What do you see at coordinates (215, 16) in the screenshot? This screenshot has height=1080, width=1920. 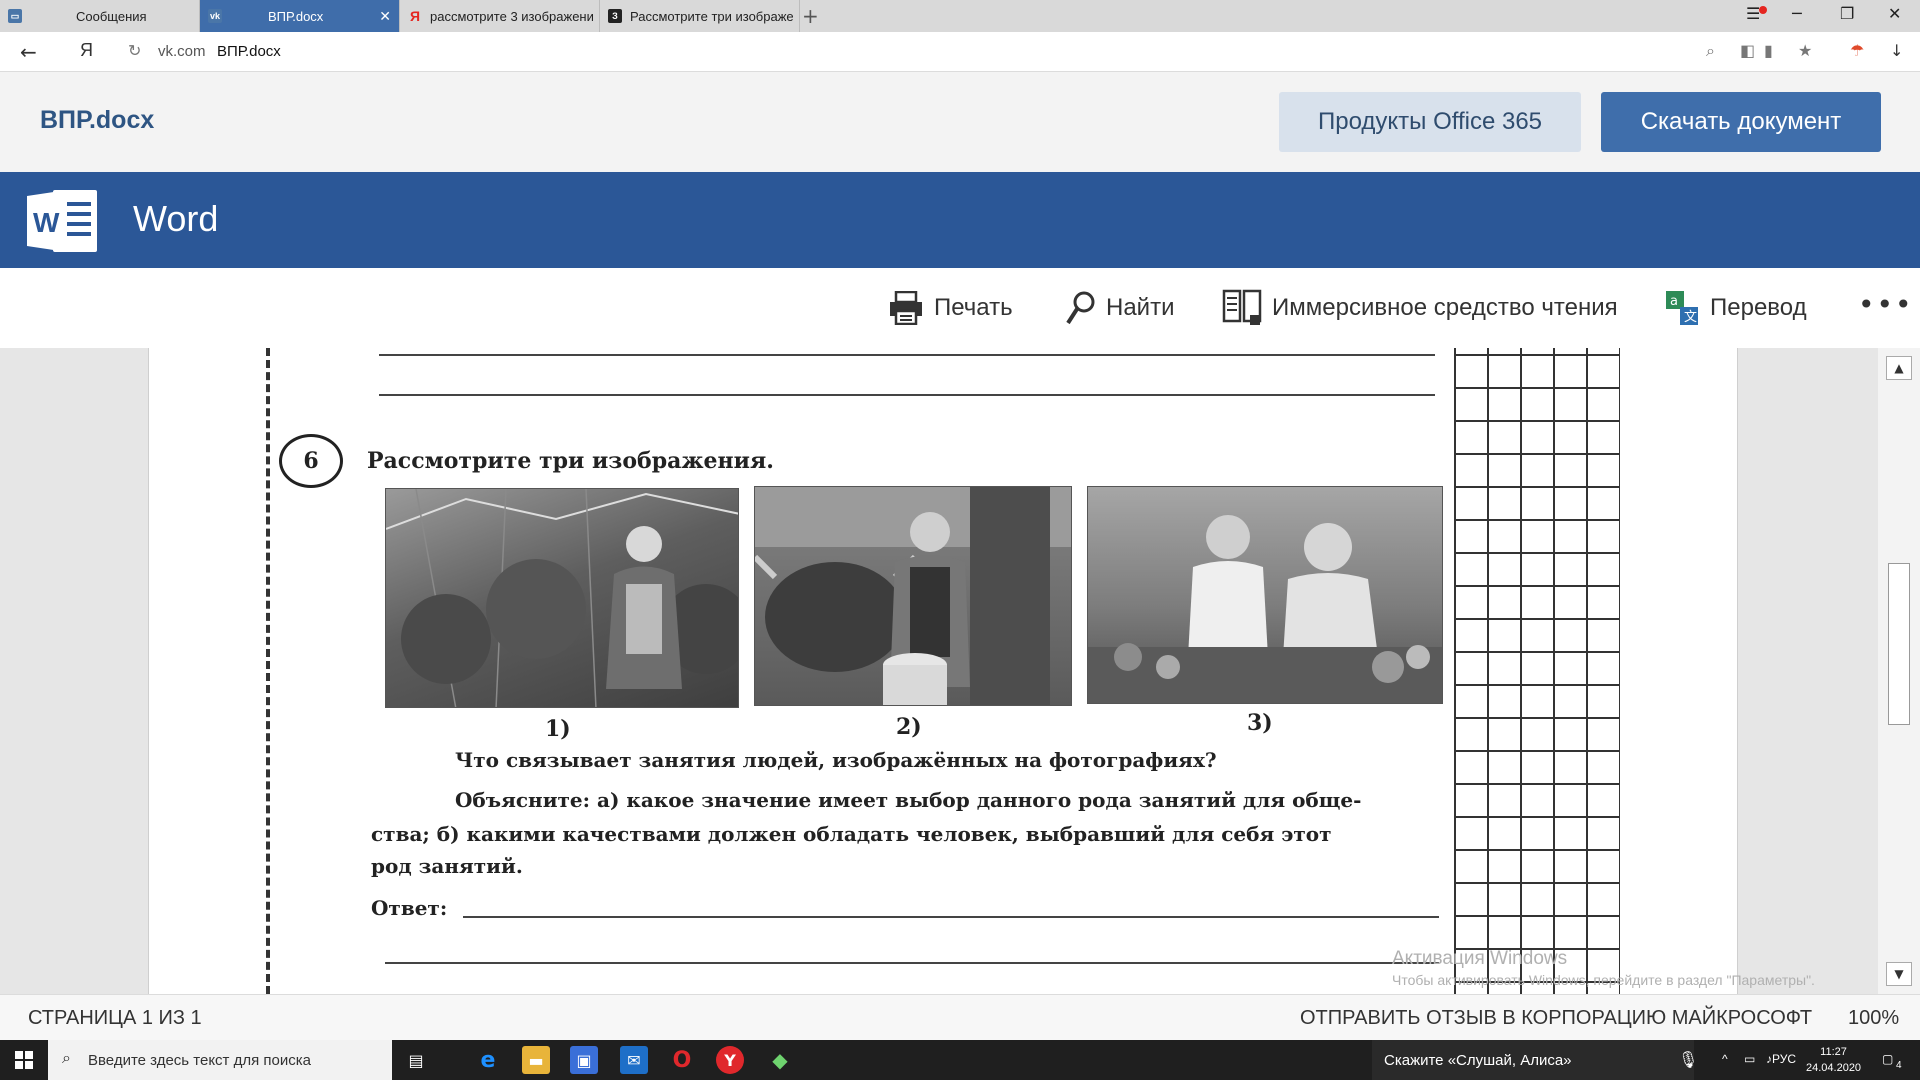 I see `vk-icon: vk` at bounding box center [215, 16].